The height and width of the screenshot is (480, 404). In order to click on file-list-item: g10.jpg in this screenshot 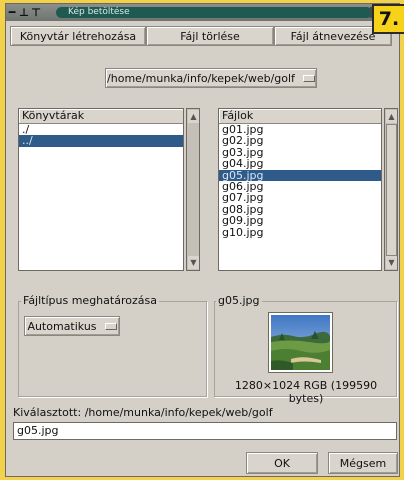, I will do `click(300, 232)`.